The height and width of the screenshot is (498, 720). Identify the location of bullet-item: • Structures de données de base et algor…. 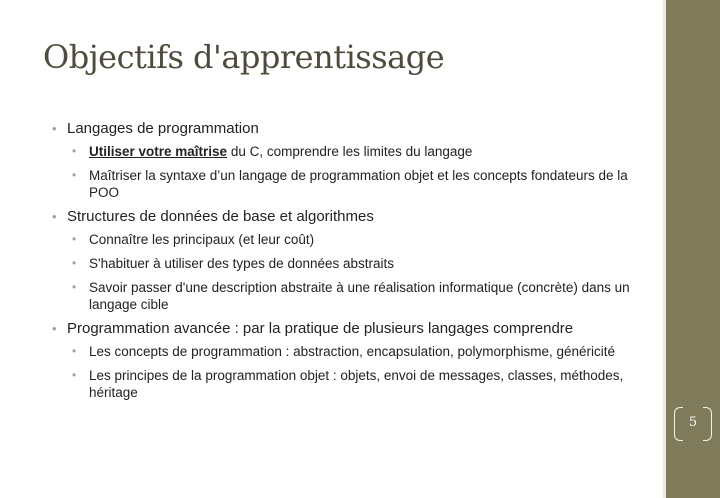
(345, 217).